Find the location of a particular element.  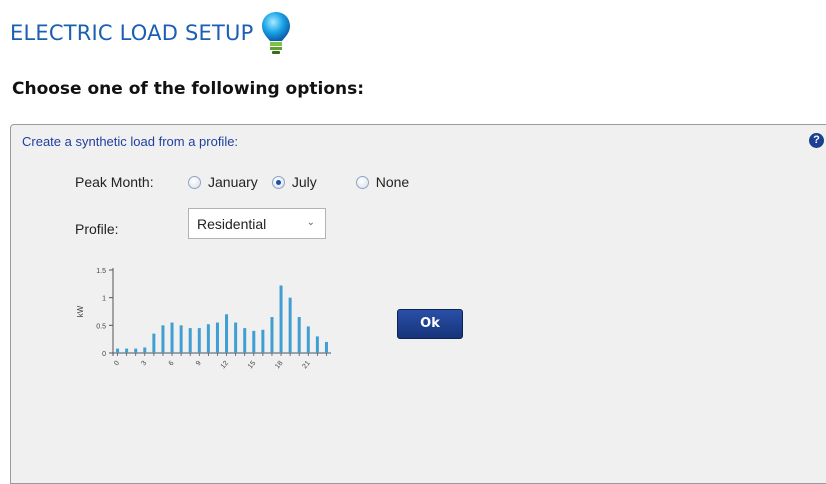

radio-july: July is located at coordinates (294, 182).